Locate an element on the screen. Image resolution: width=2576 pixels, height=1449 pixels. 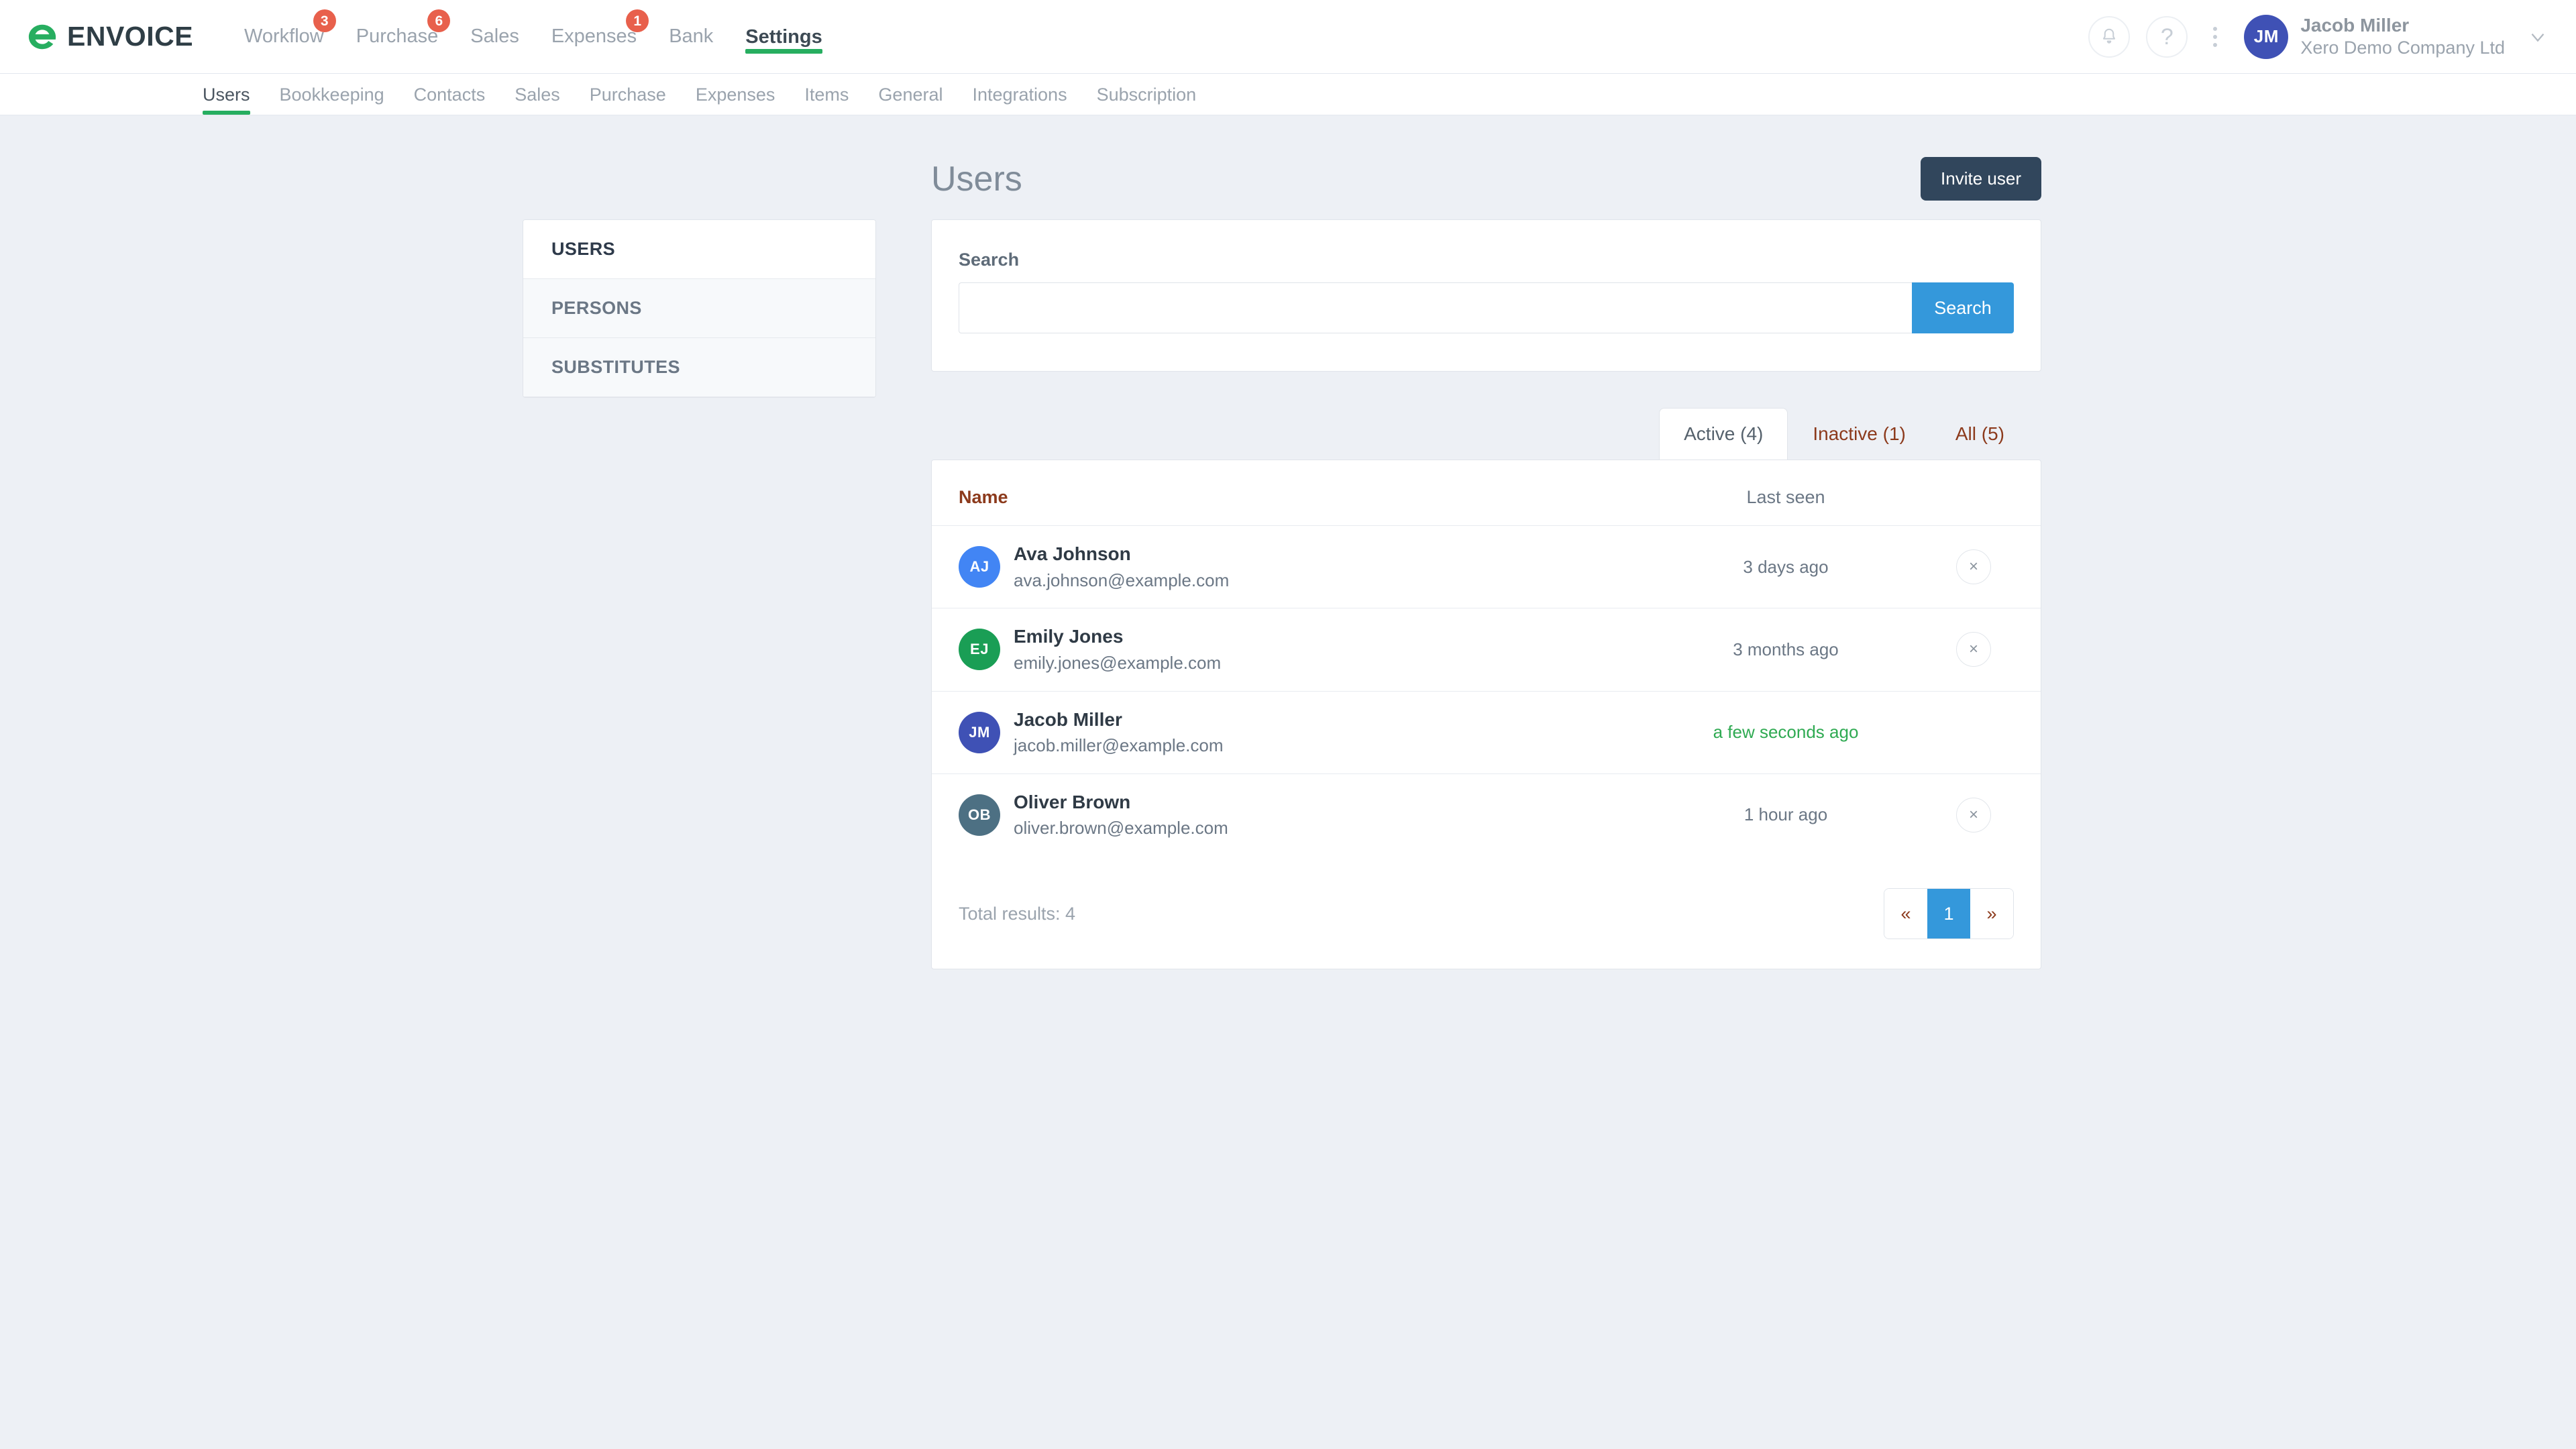
nav-badge-purchase: 6 is located at coordinates (439, 20).